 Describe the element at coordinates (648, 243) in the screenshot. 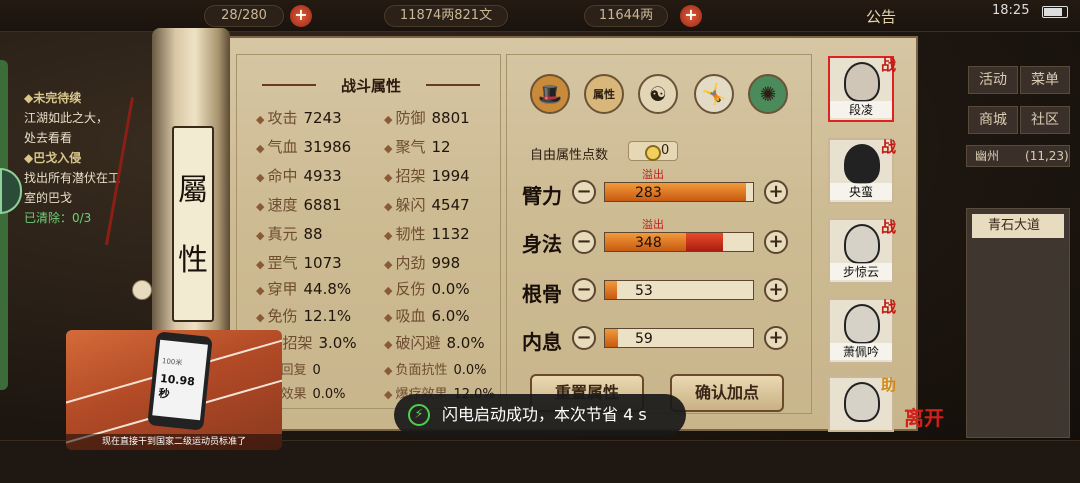

I see `agility-value: 348` at that location.